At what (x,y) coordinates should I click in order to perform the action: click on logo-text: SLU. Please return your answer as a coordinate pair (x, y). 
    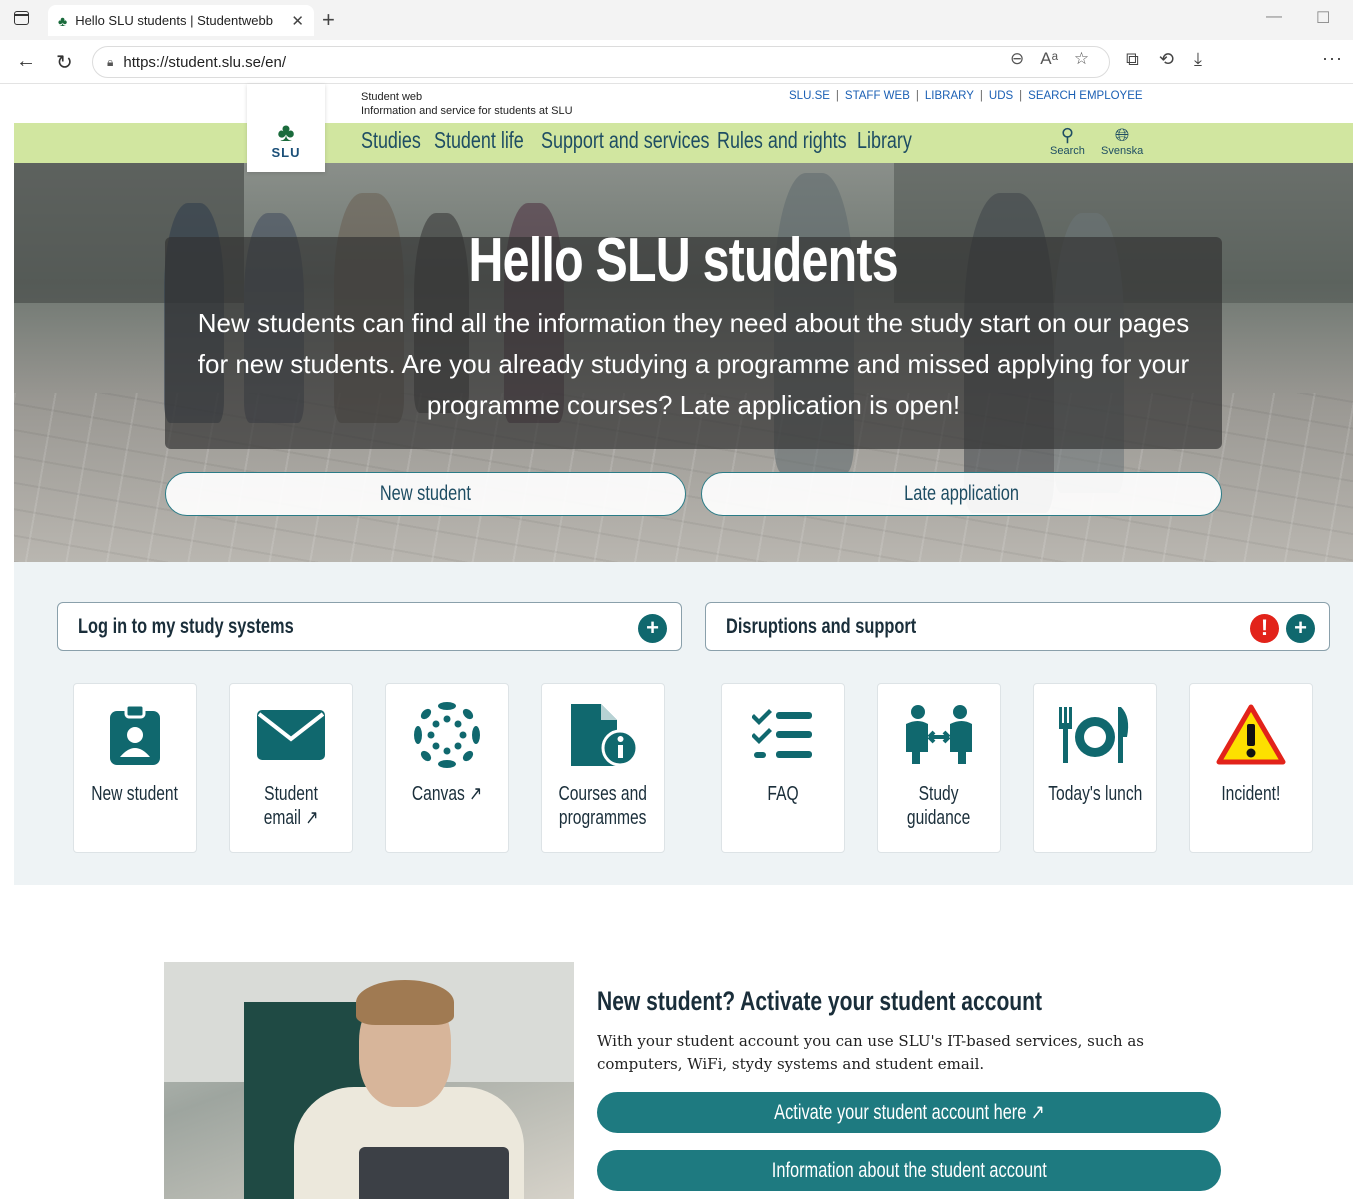
    Looking at the image, I should click on (286, 152).